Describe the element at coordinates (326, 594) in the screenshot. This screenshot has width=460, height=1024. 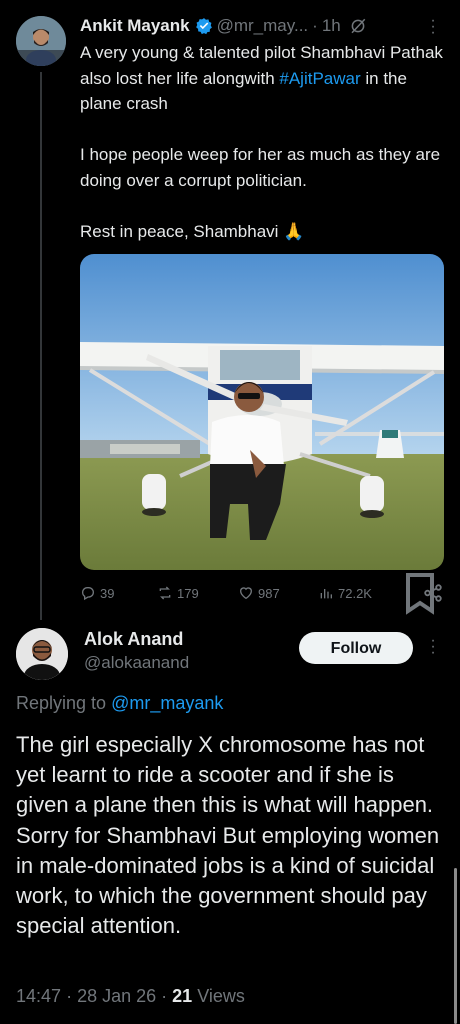
I see `views-icon` at that location.